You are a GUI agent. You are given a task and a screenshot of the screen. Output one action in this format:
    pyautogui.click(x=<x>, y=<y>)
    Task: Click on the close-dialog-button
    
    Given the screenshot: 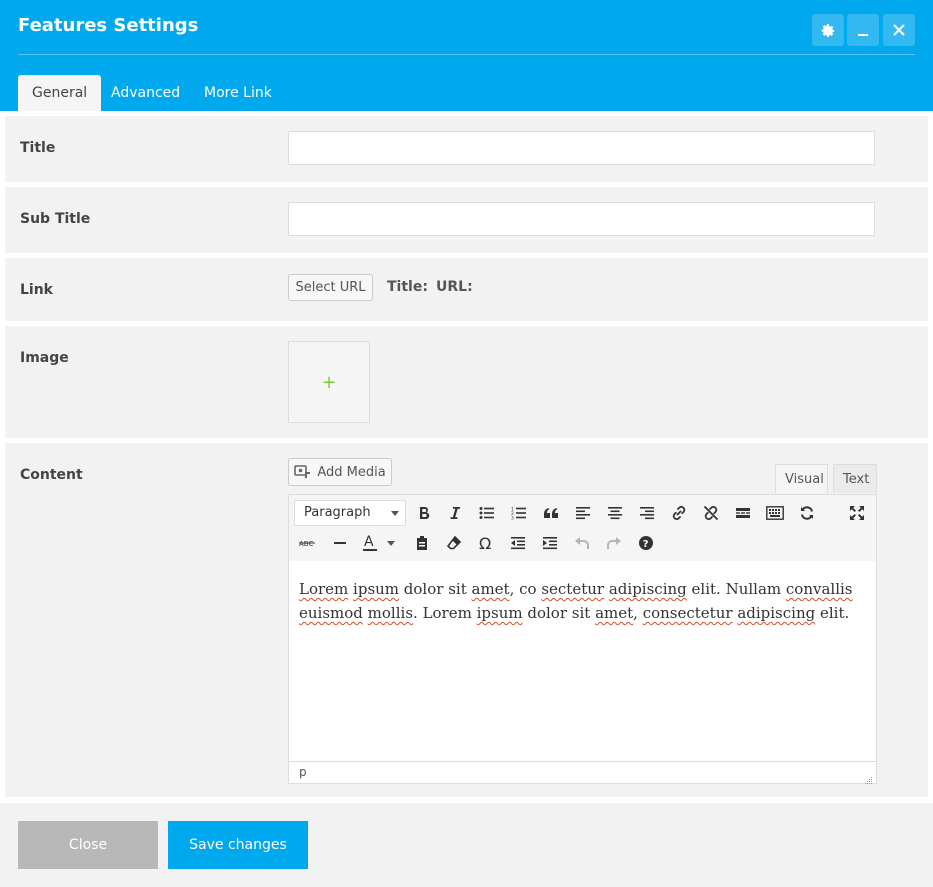 What is the action you would take?
    pyautogui.click(x=899, y=30)
    